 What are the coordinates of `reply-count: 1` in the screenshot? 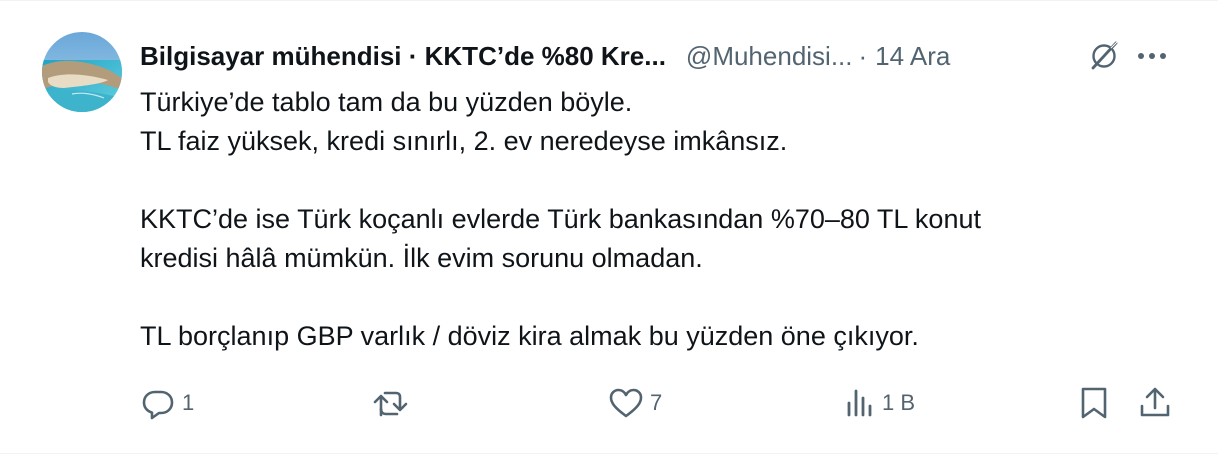 It's located at (188, 402).